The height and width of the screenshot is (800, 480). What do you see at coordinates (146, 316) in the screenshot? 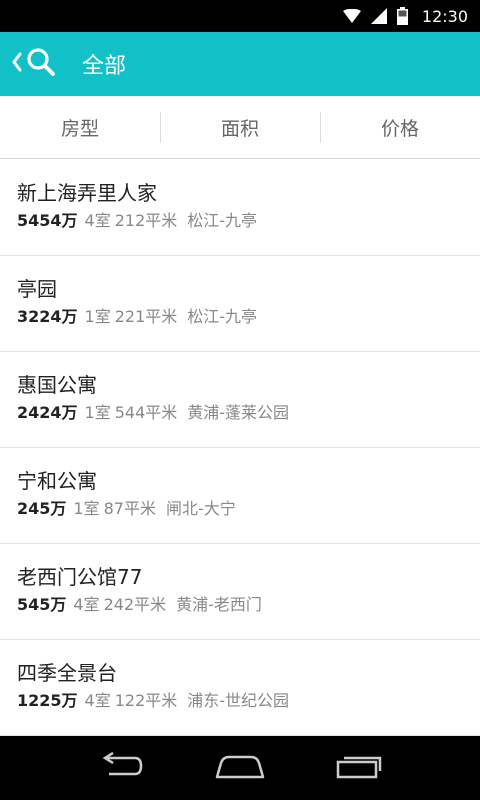
I see `listing-area: 221平米` at bounding box center [146, 316].